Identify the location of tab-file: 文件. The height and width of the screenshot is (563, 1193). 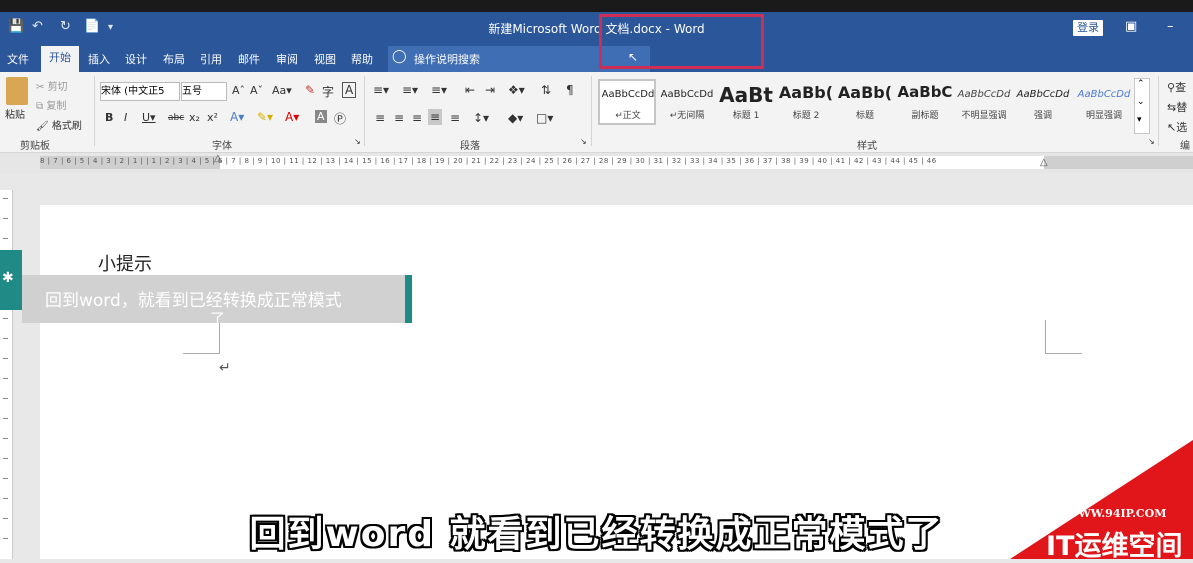
(18, 59).